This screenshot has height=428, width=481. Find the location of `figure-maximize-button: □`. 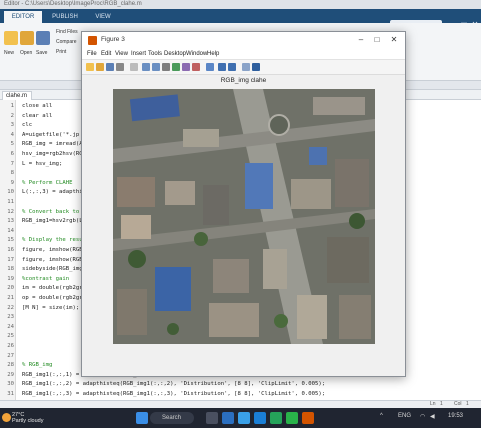

figure-maximize-button: □ is located at coordinates (377, 40).